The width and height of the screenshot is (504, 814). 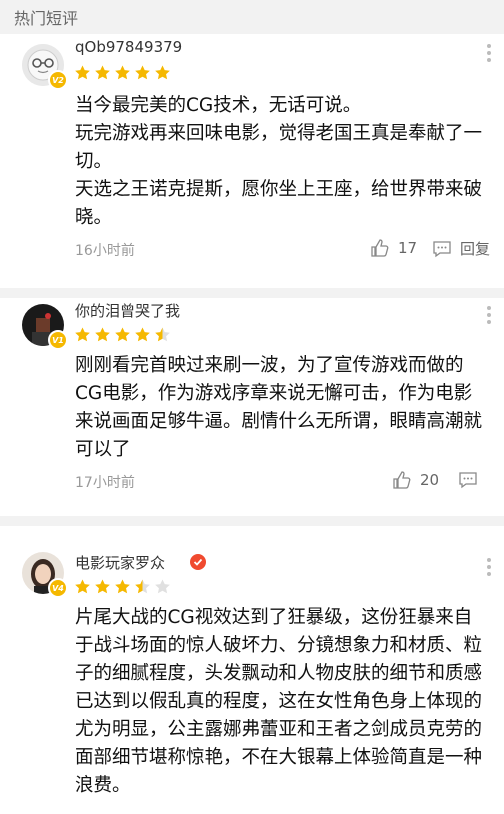 What do you see at coordinates (120, 562) in the screenshot?
I see `username: 电影玩家罗众` at bounding box center [120, 562].